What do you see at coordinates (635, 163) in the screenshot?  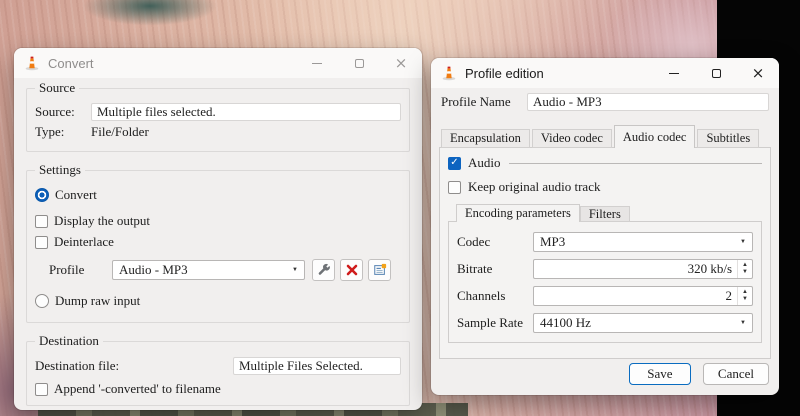 I see `separator-line` at bounding box center [635, 163].